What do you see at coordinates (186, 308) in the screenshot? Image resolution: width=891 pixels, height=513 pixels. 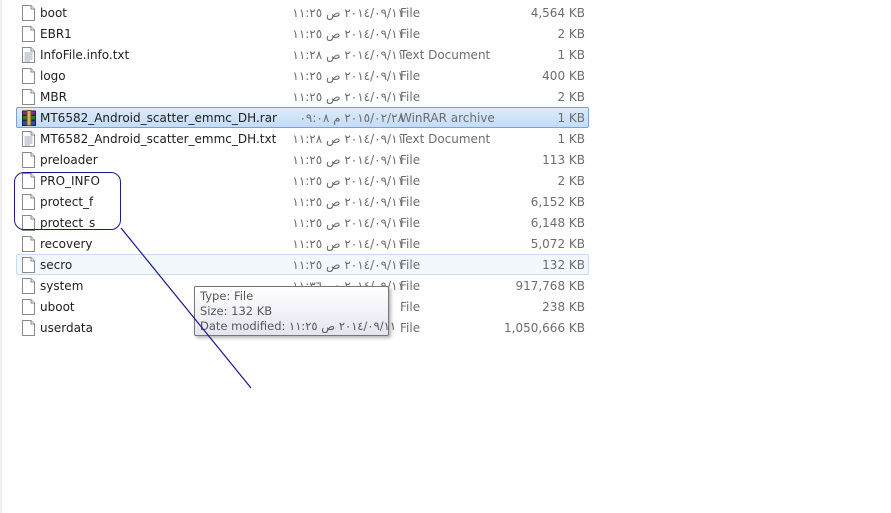 I see `annotation-arrow-line` at bounding box center [186, 308].